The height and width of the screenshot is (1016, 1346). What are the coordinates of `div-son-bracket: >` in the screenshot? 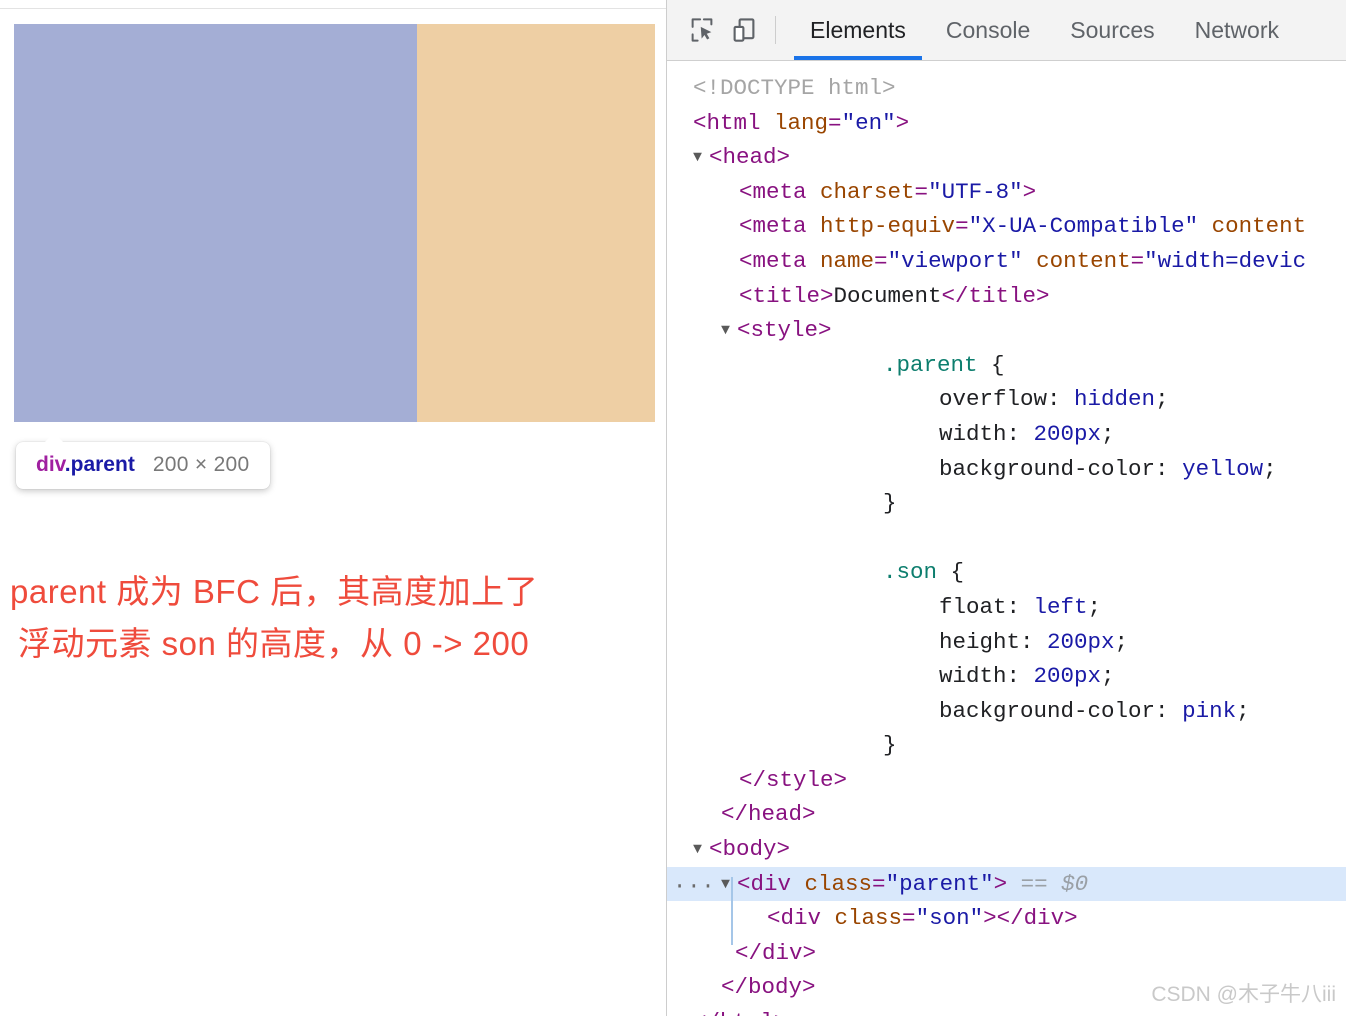 It's located at (990, 918).